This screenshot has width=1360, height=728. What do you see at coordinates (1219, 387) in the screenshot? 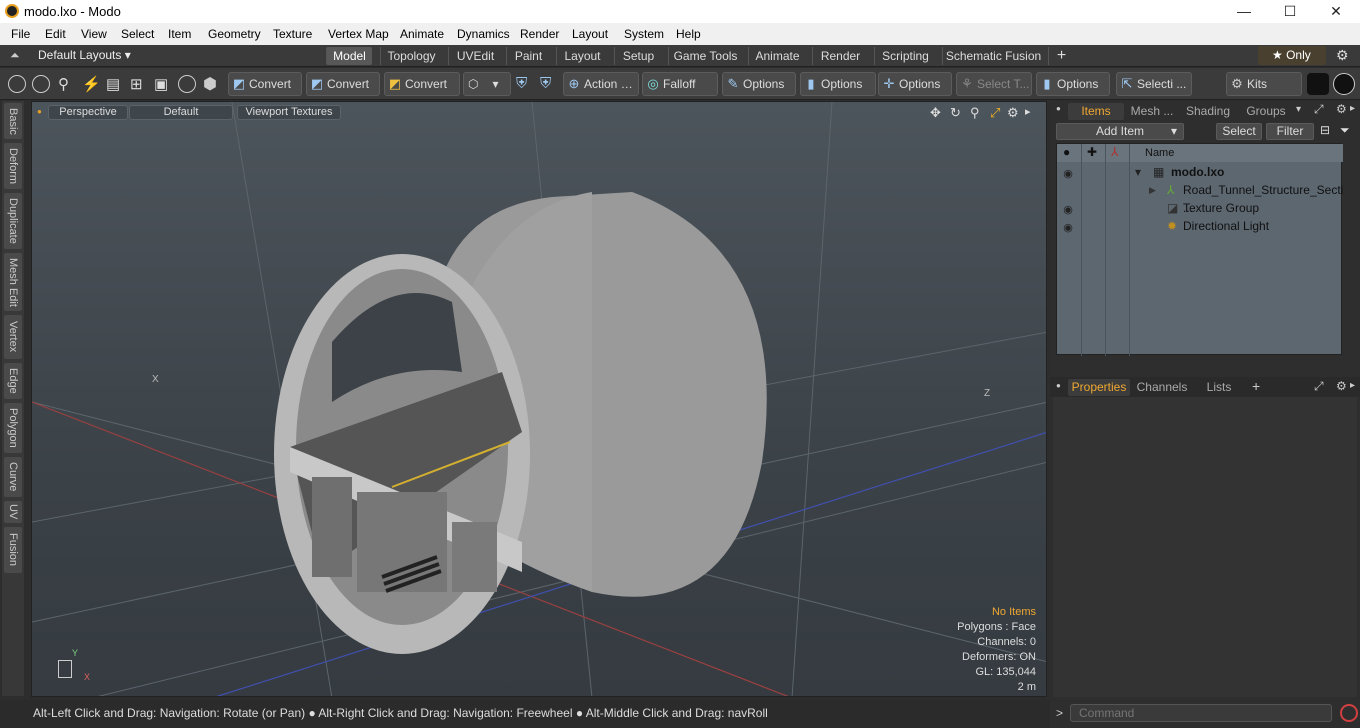
I see `tab-lists: Lists` at bounding box center [1219, 387].